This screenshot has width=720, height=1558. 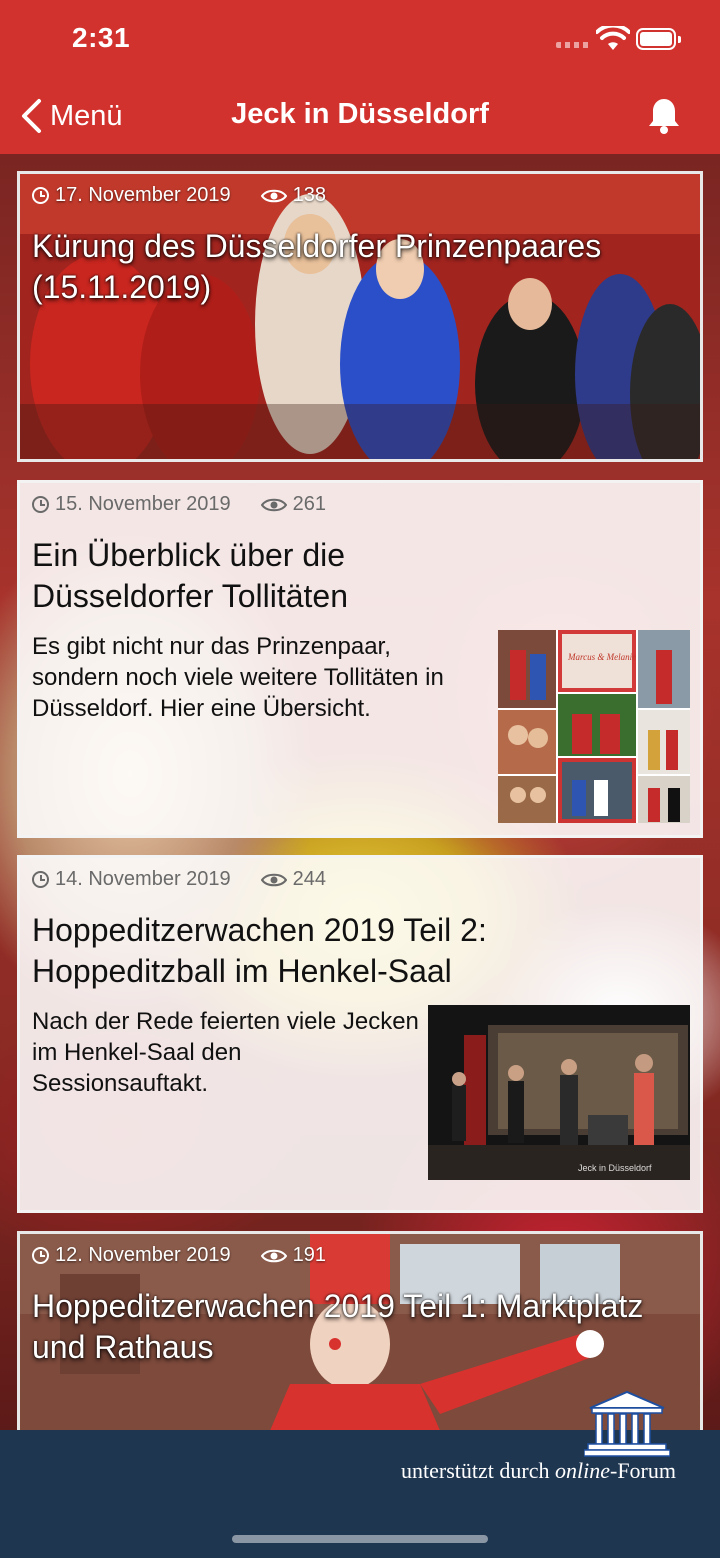 What do you see at coordinates (658, 39) in the screenshot?
I see `battery-icon` at bounding box center [658, 39].